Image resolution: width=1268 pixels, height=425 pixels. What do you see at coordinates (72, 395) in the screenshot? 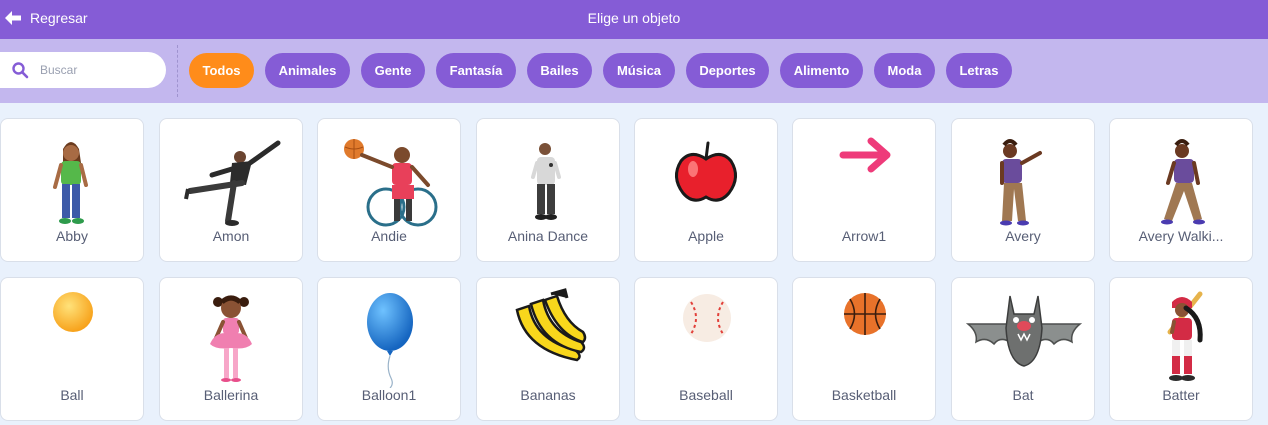
I see `sprite-label: Ball` at bounding box center [72, 395].